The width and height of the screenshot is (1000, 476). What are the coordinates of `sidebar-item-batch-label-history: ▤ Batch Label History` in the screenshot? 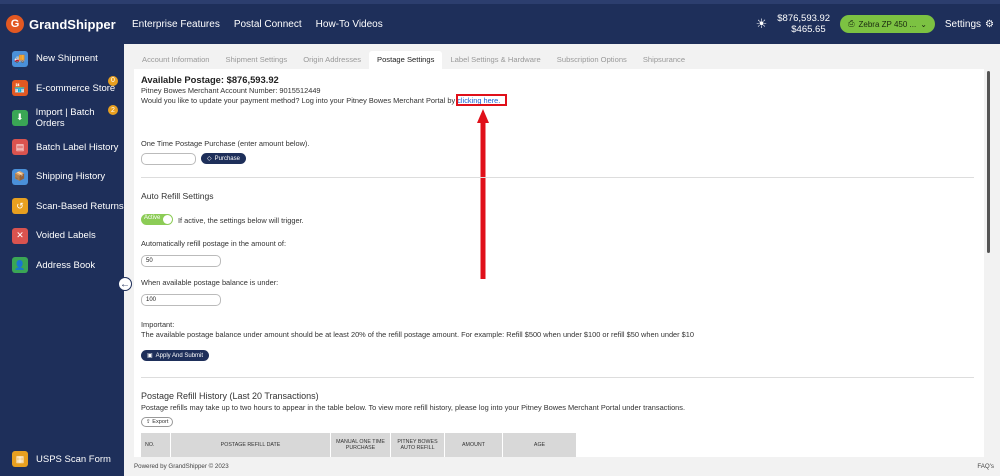 It's located at (62, 148).